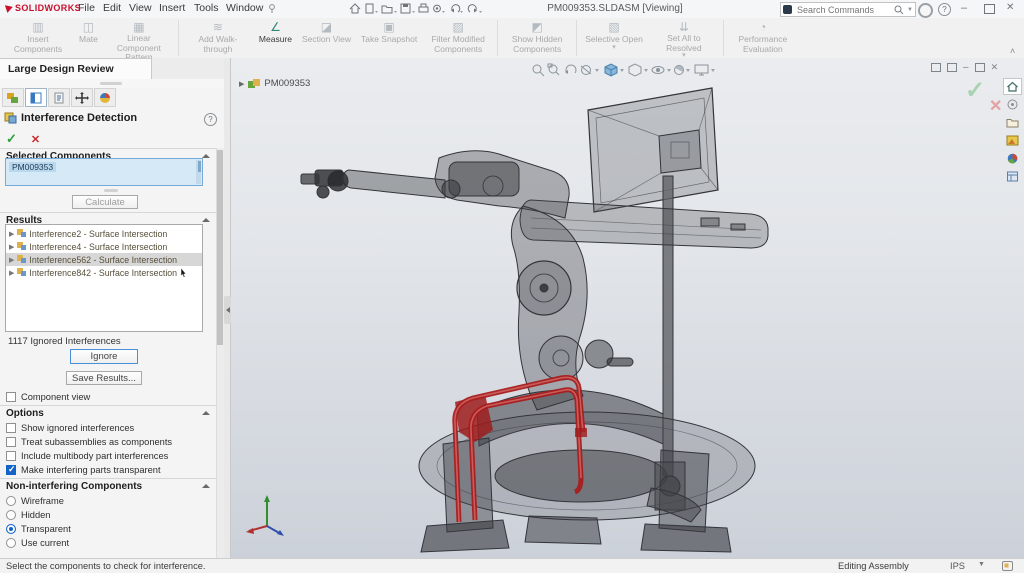 The width and height of the screenshot is (1024, 573). Describe the element at coordinates (11, 469) in the screenshot. I see `make-transparent-checkbox` at that location.